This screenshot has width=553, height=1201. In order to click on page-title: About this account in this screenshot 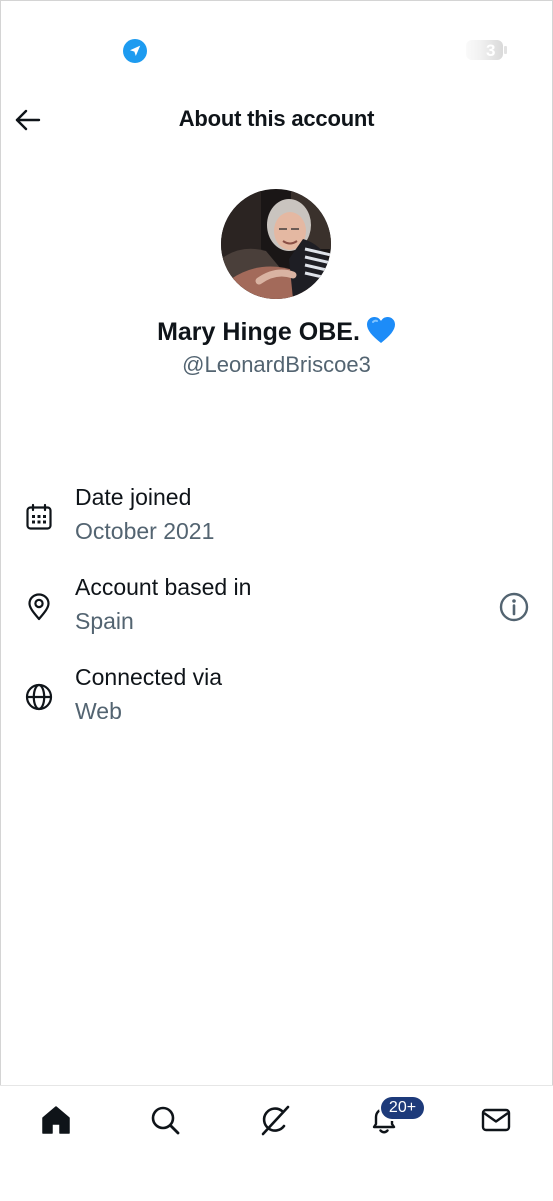, I will do `click(276, 118)`.